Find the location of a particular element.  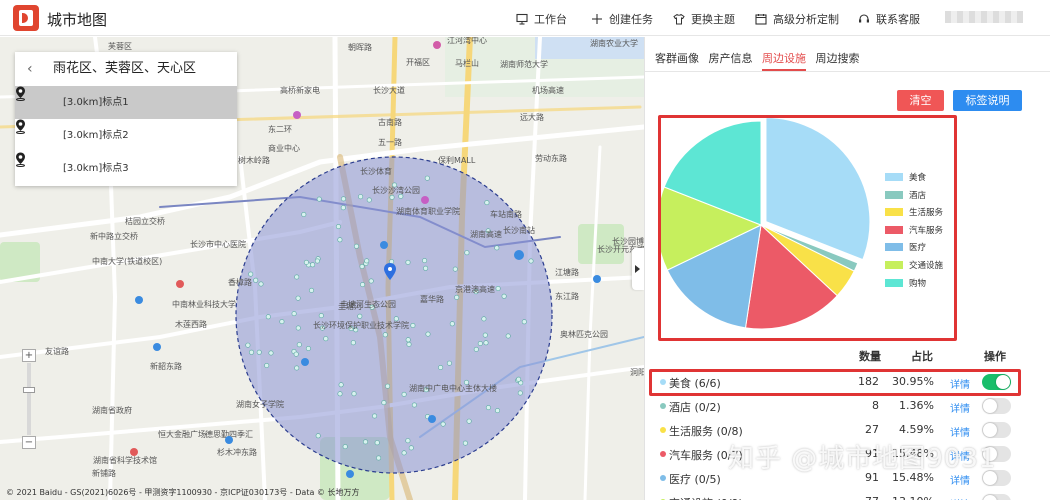

zoom-slider-handle is located at coordinates (29, 390).